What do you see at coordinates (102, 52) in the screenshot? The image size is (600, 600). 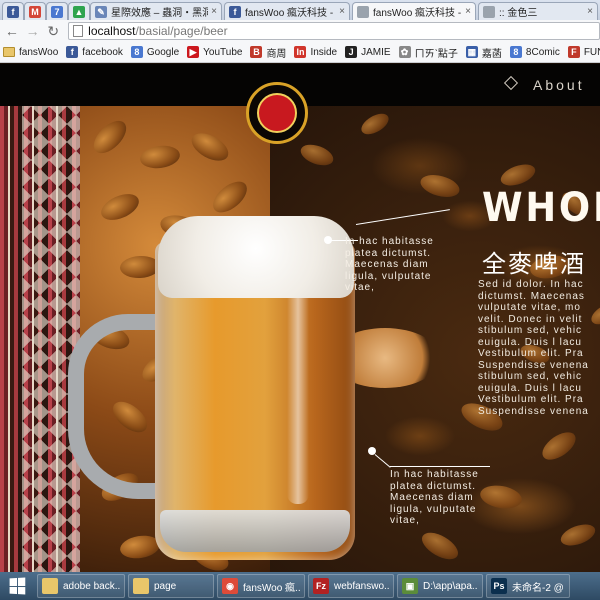 I see `bookmark-label: facebook` at bounding box center [102, 52].